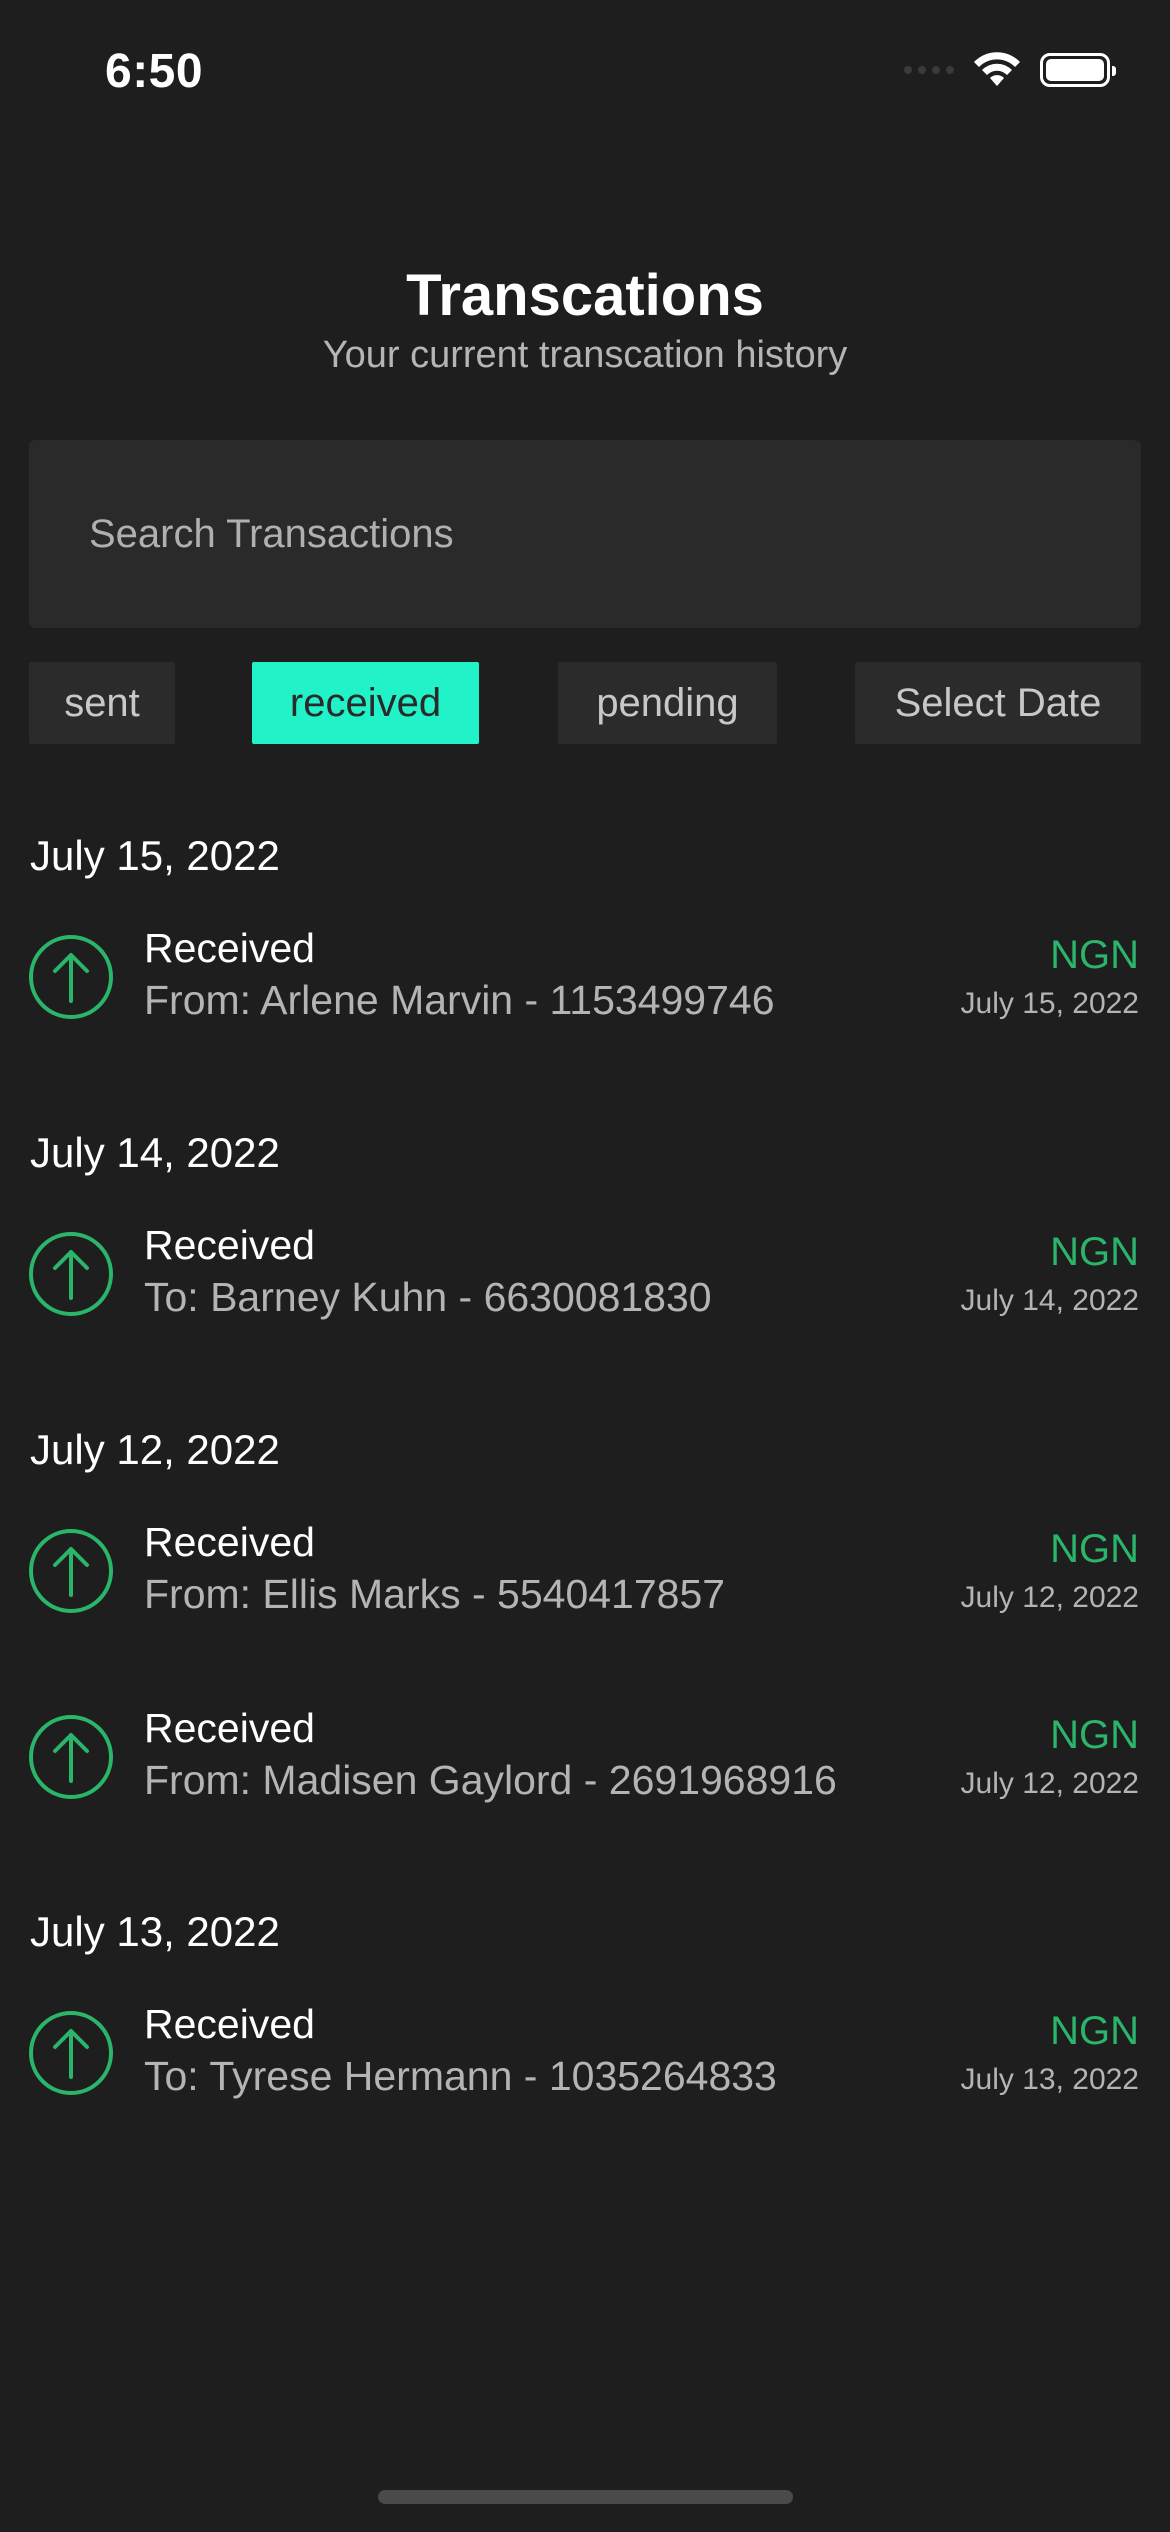 The width and height of the screenshot is (1170, 2532). What do you see at coordinates (1049, 1003) in the screenshot?
I see `transaction-date: July 15, 2022` at bounding box center [1049, 1003].